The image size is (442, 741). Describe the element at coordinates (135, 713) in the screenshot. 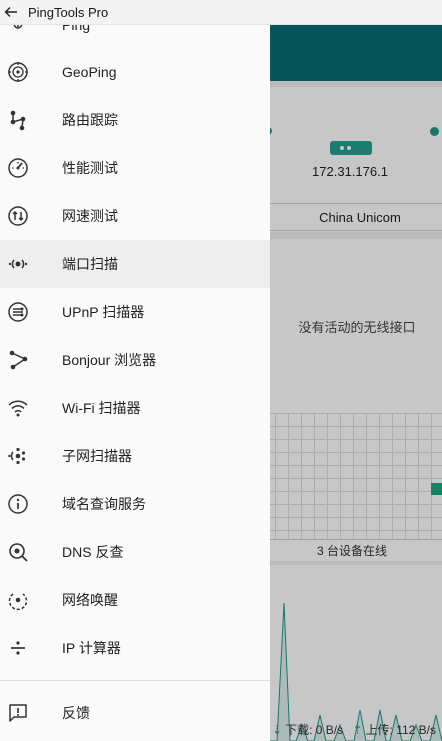

I see `drawer-item-feedback: 反馈` at that location.